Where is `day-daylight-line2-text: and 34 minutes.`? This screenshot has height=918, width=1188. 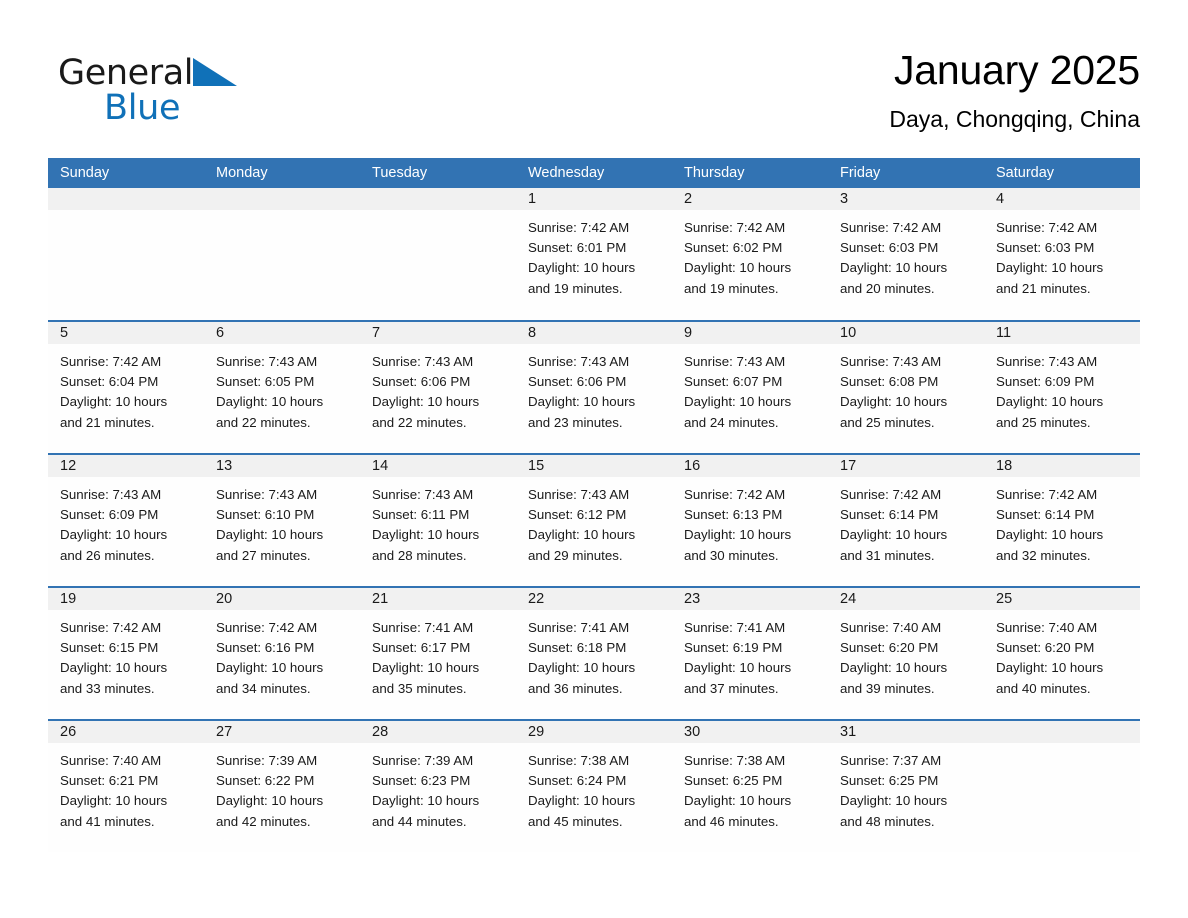
day-daylight-line2-text: and 34 minutes. is located at coordinates (263, 688).